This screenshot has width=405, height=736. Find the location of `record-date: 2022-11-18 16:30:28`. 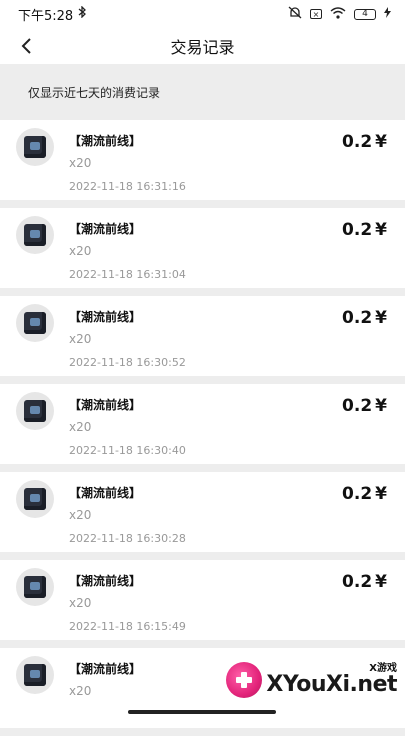

record-date: 2022-11-18 16:30:28 is located at coordinates (127, 538).